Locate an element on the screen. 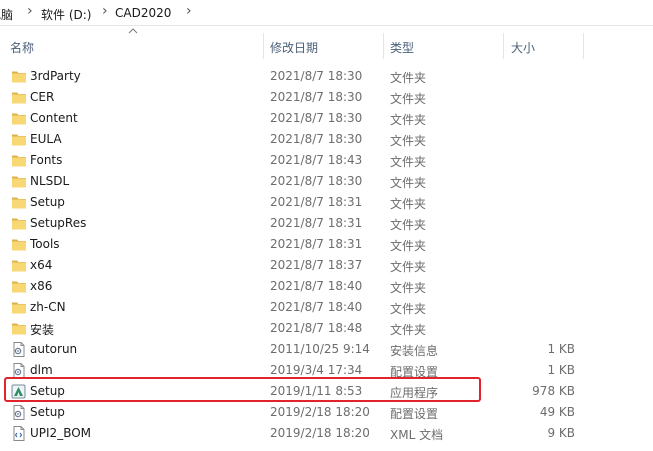  file-name: 3rdParty is located at coordinates (55, 76).